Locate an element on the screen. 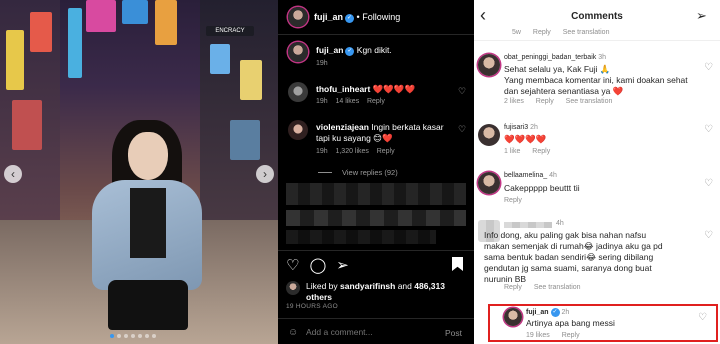 Image resolution: width=720 pixels, height=344 pixels. comments-title: Comments is located at coordinates (597, 16).